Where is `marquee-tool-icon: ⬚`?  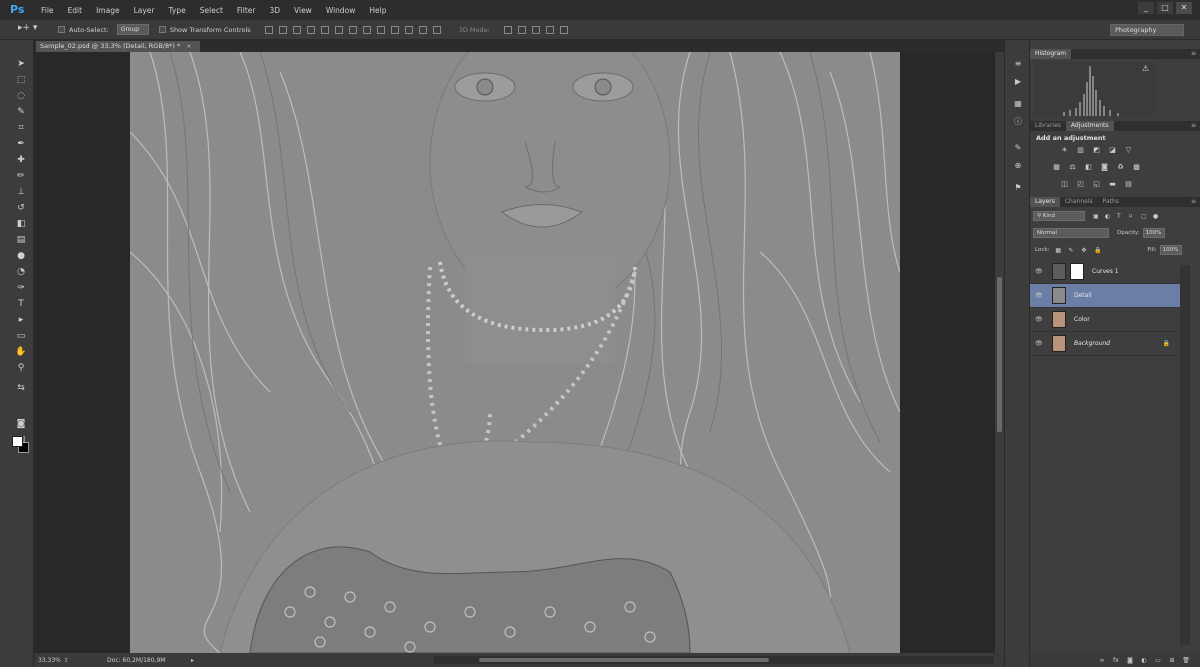
marquee-tool-icon: ⬚ is located at coordinates (21, 80).